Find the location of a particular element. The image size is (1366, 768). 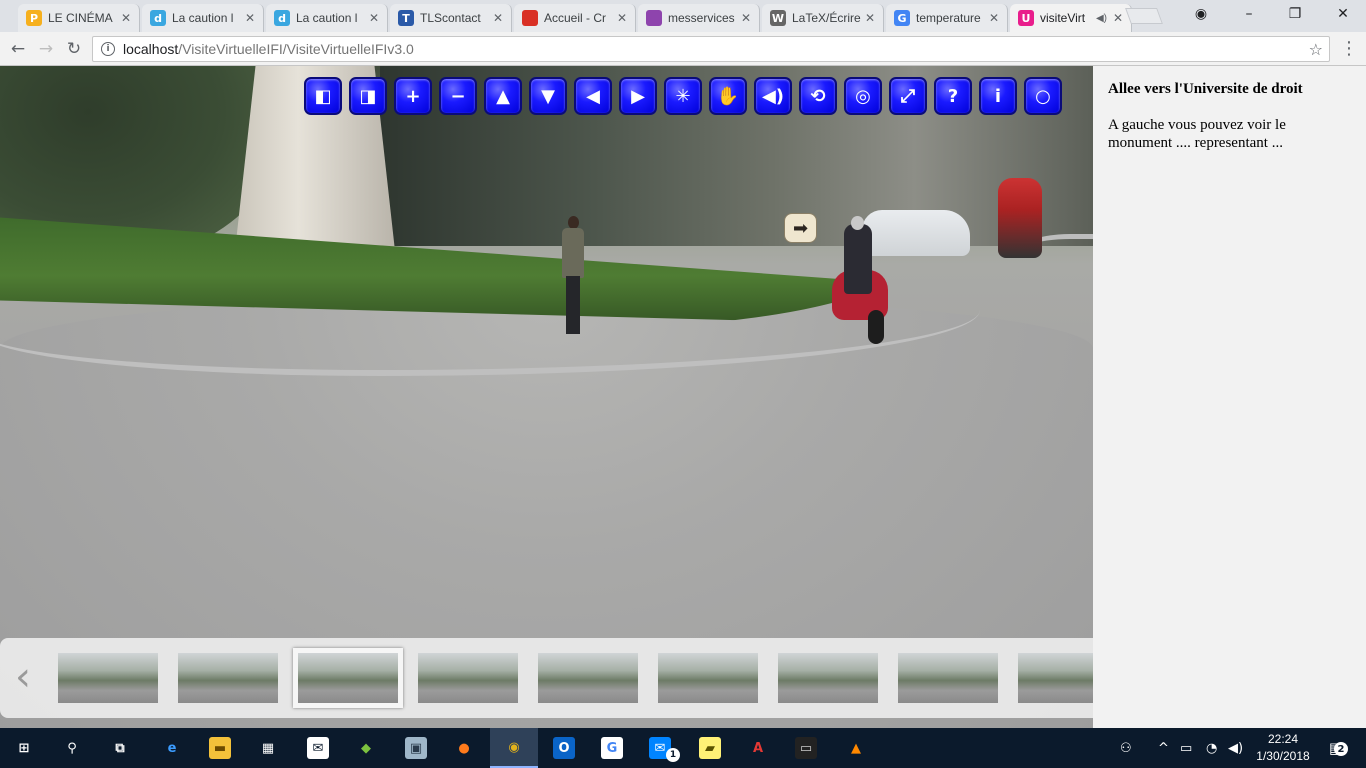

zoom-in-icon: + is located at coordinates (413, 96).